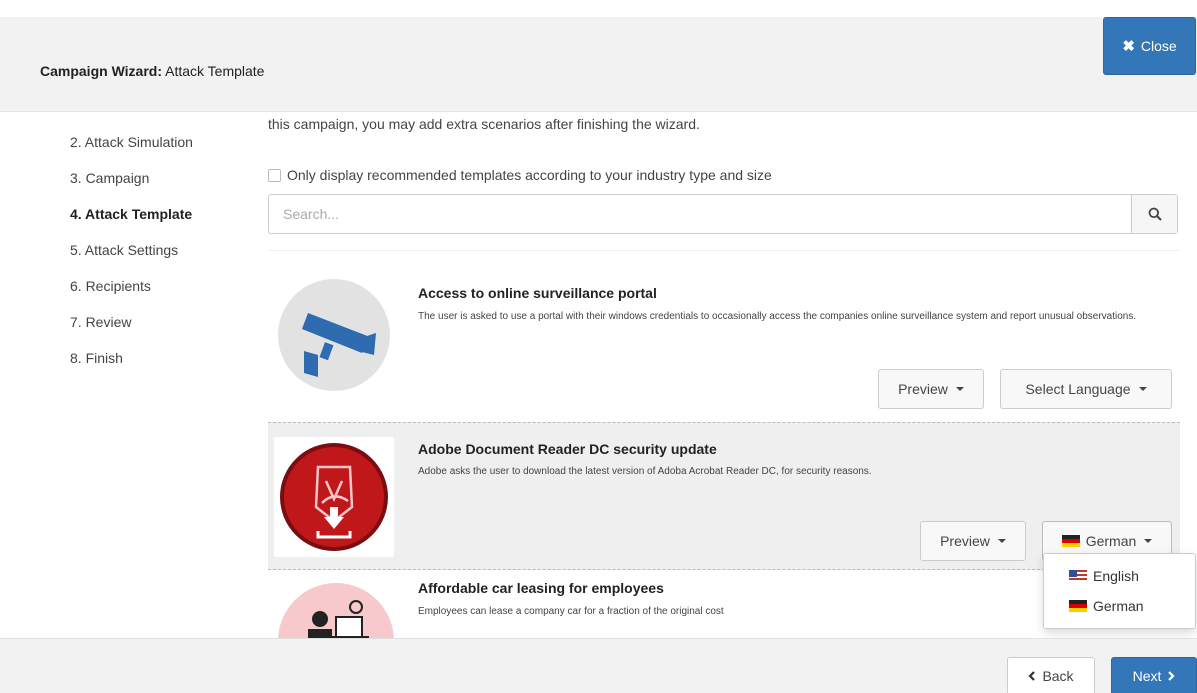  I want to click on template-title: Affordable car leasing for employees, so click(541, 588).